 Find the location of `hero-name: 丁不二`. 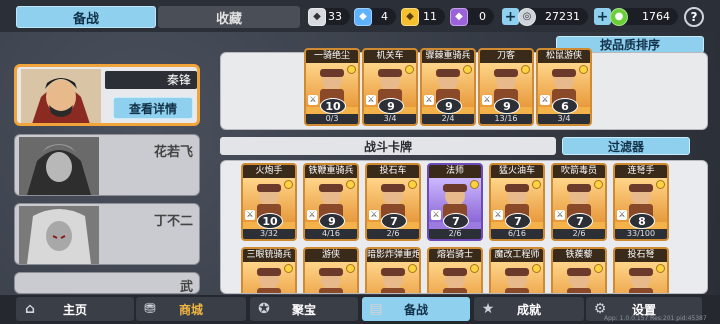

hero-name: 丁不二 is located at coordinates (173, 221).